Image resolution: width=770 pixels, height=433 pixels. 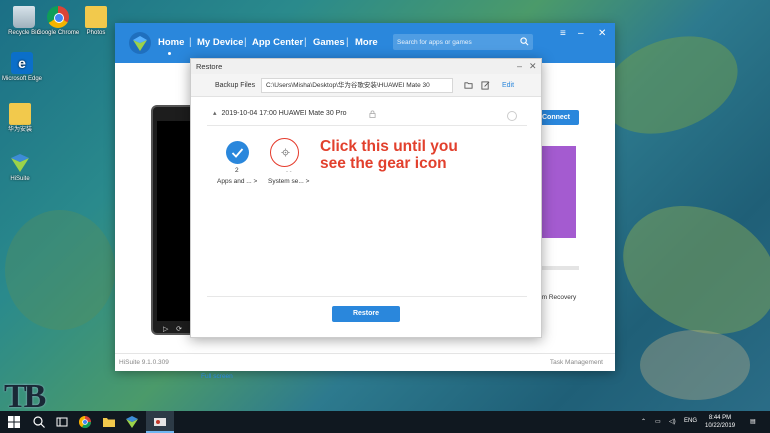 What do you see at coordinates (385, 422) in the screenshot?
I see `taskbar: ⌃ ▭ ◁) ENG 8:44 PM 10/22/2019 ▤` at bounding box center [385, 422].